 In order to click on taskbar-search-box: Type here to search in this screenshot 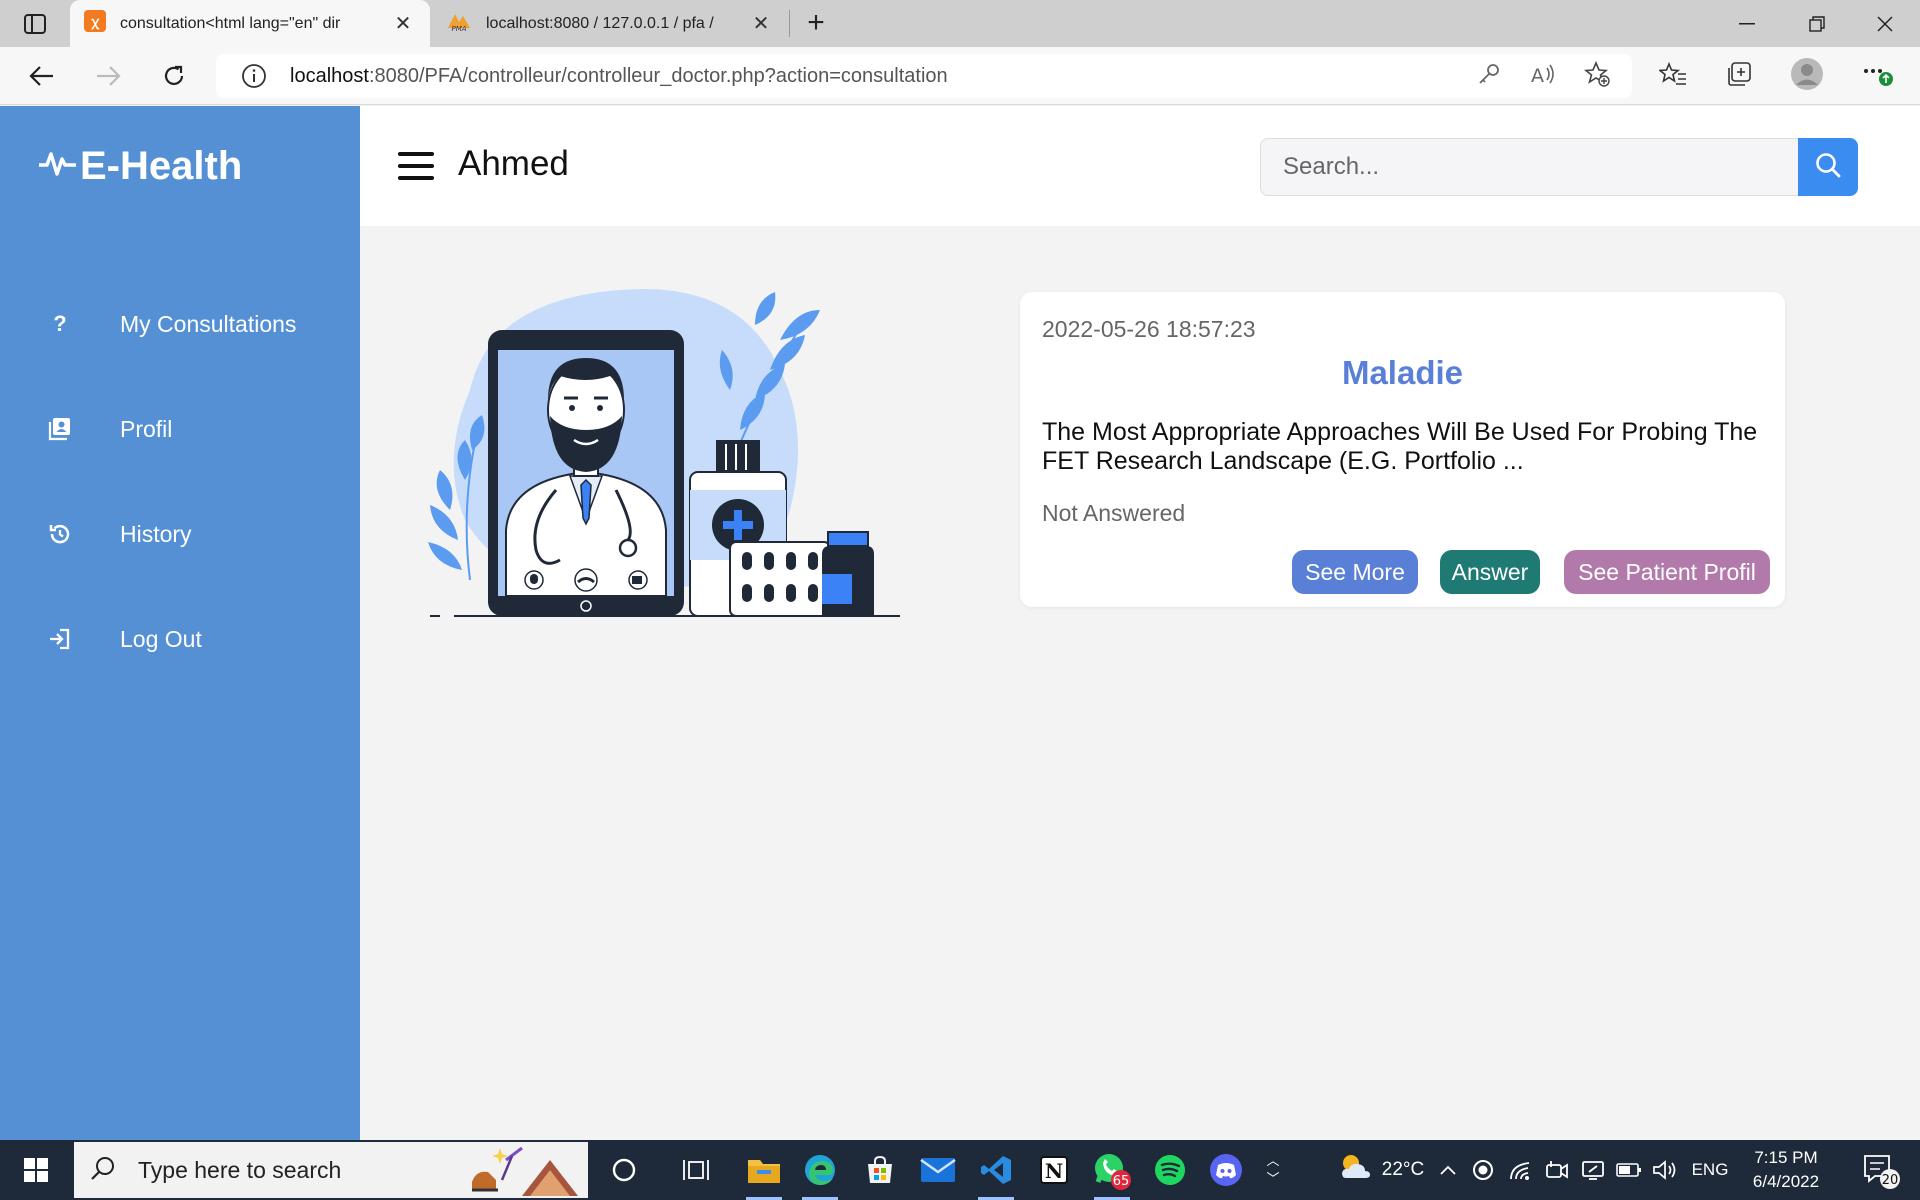, I will do `click(331, 1170)`.